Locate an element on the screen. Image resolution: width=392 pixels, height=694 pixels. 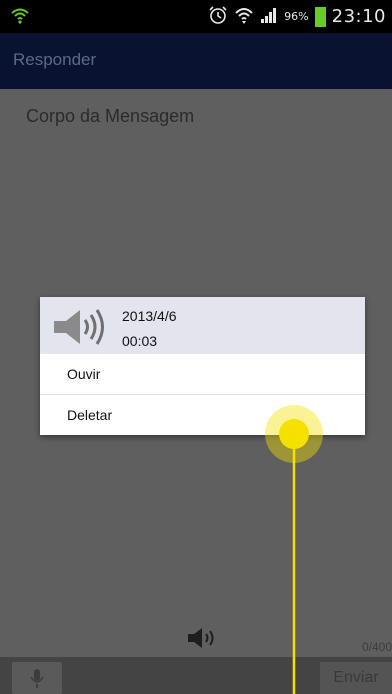
wifi-shield-icon is located at coordinates (20, 18).